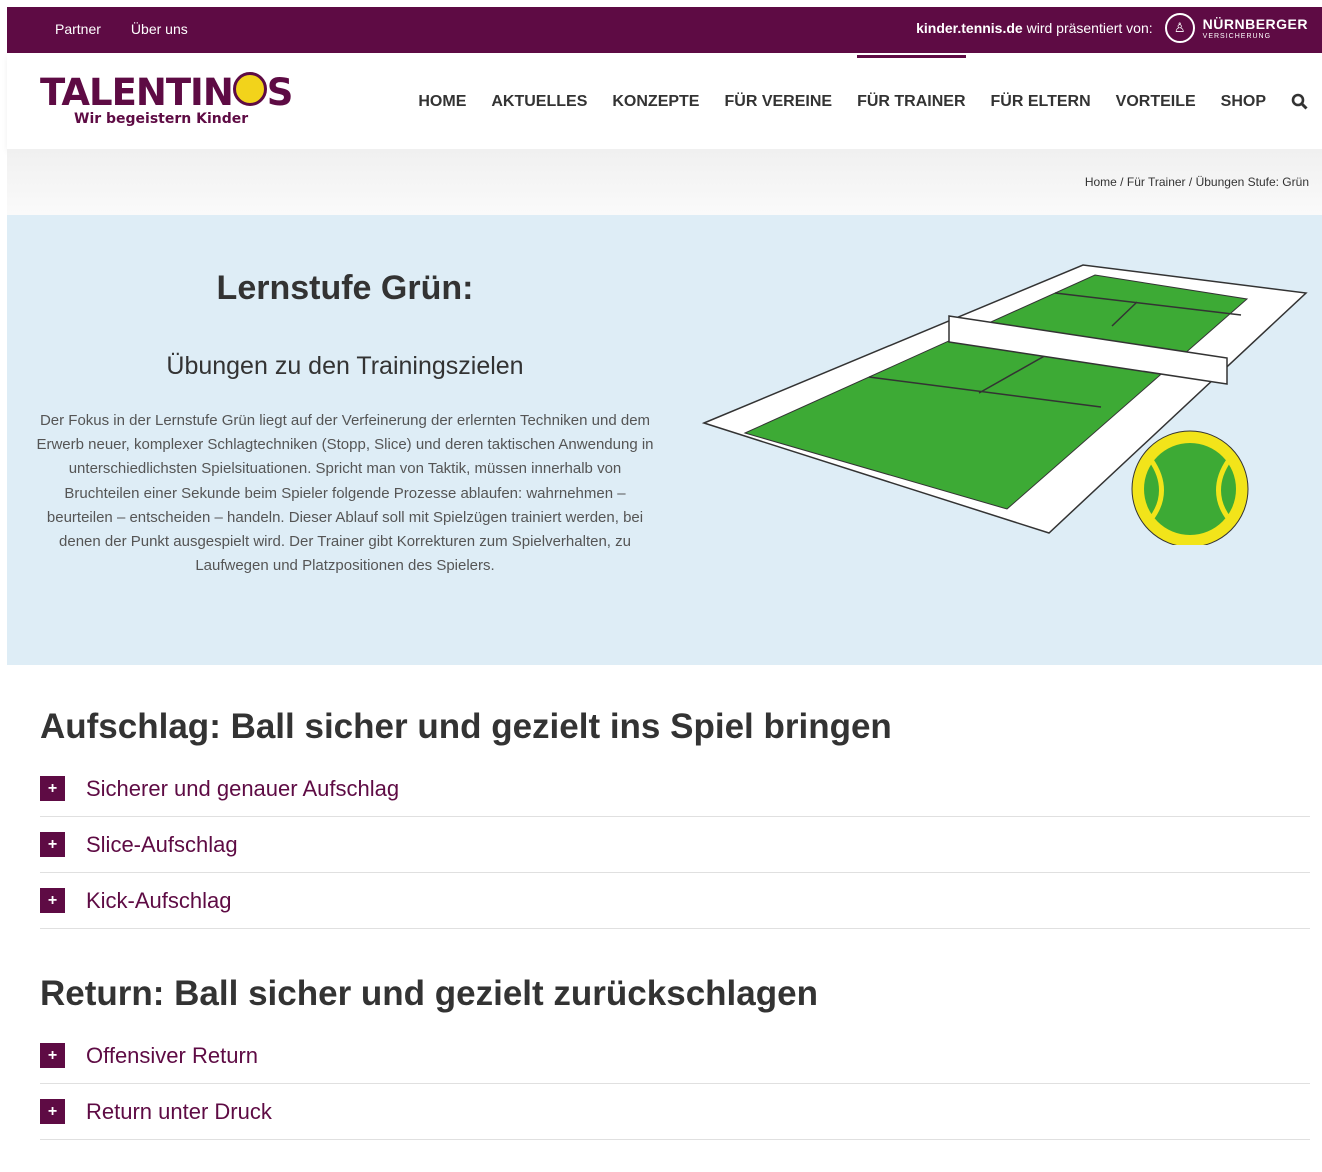 The image size is (1322, 1172). I want to click on partner-link: Partner, so click(78, 29).